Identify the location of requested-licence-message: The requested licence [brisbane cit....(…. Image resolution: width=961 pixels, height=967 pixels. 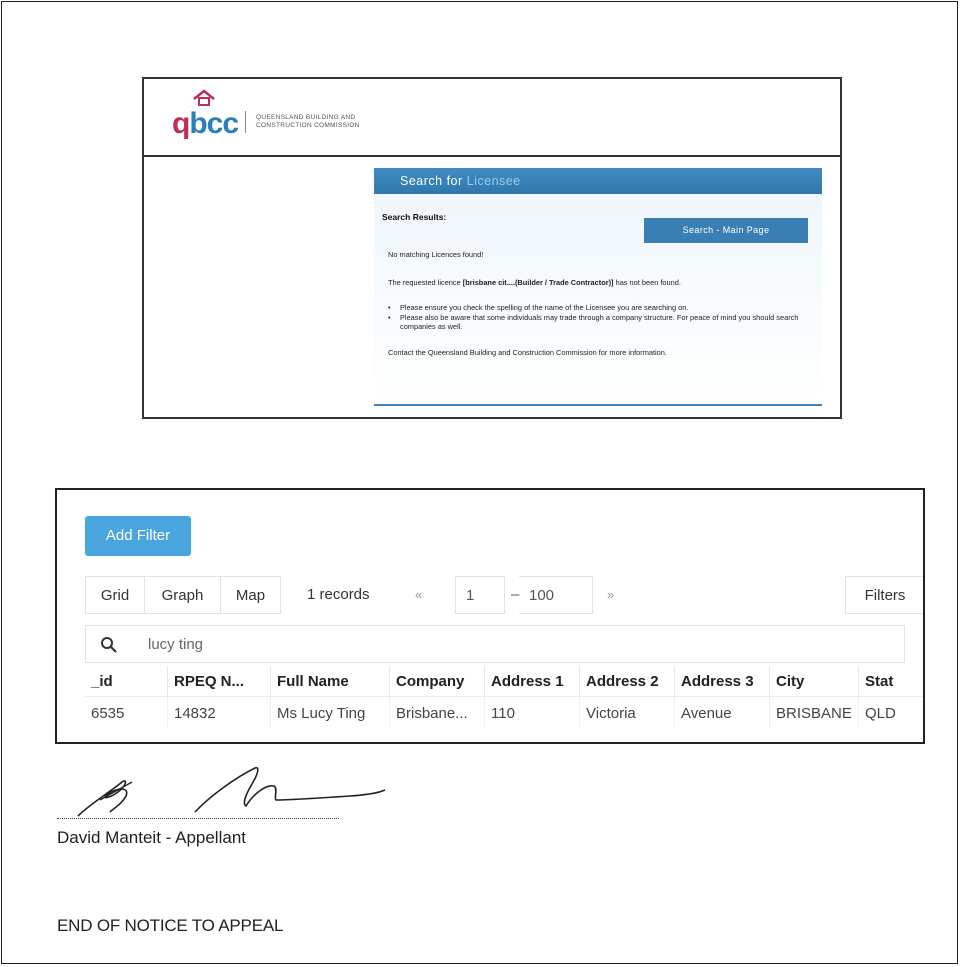
(603, 283).